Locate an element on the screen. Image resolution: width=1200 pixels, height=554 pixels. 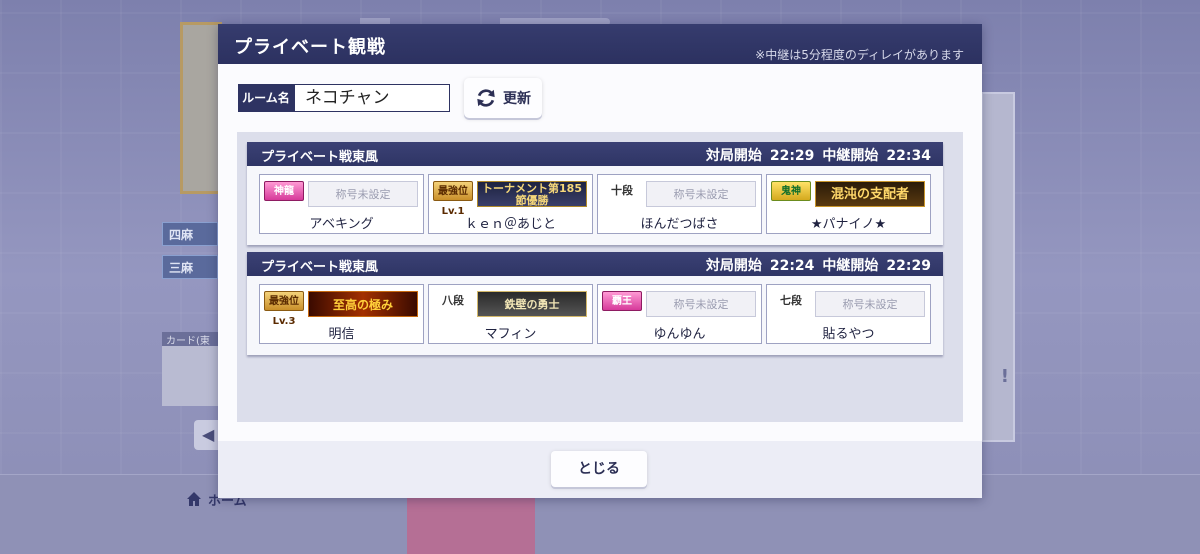
player-slot: 八段 鉄壁の勇士 マフィン is located at coordinates (510, 314).